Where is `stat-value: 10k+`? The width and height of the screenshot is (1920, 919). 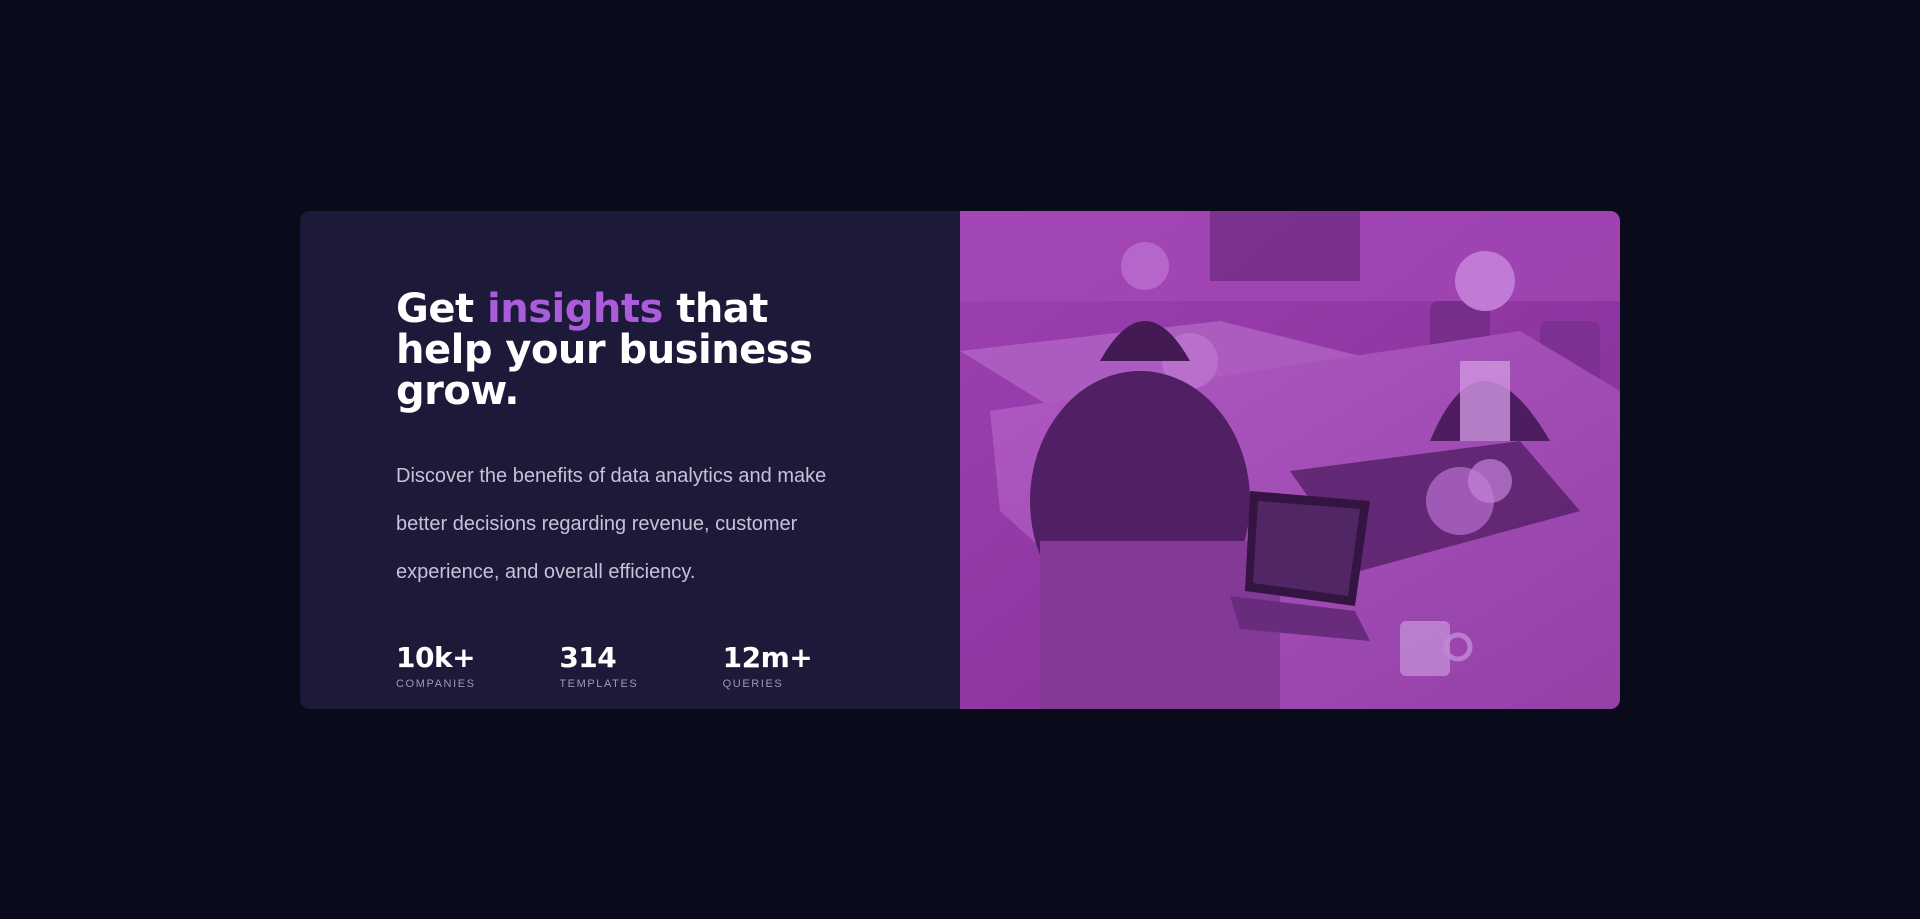 stat-value: 10k+ is located at coordinates (436, 657).